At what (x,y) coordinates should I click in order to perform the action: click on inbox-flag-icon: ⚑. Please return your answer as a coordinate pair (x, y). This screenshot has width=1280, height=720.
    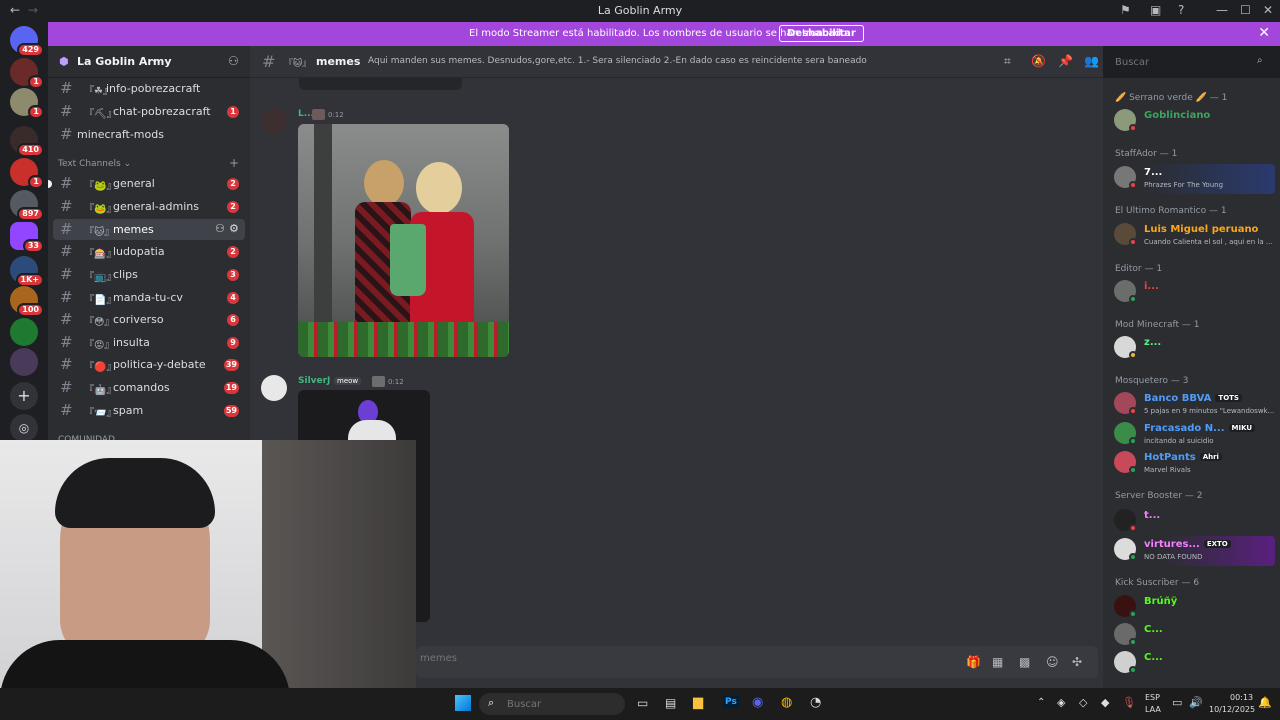
    Looking at the image, I should click on (1125, 10).